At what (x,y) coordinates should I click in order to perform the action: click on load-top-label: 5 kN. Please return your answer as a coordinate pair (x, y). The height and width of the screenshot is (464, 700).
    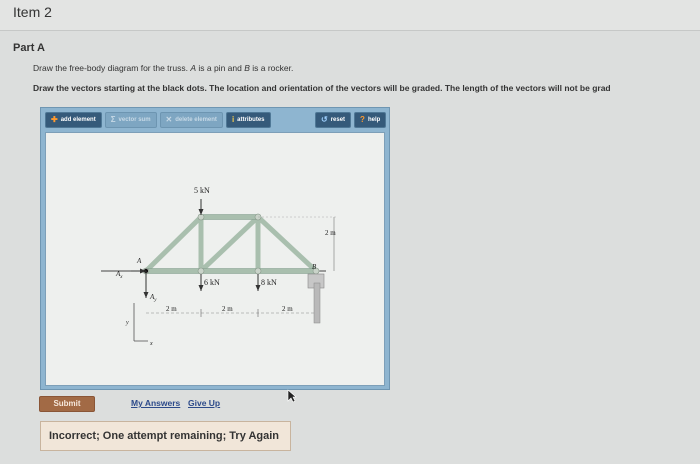
    Looking at the image, I should click on (202, 190).